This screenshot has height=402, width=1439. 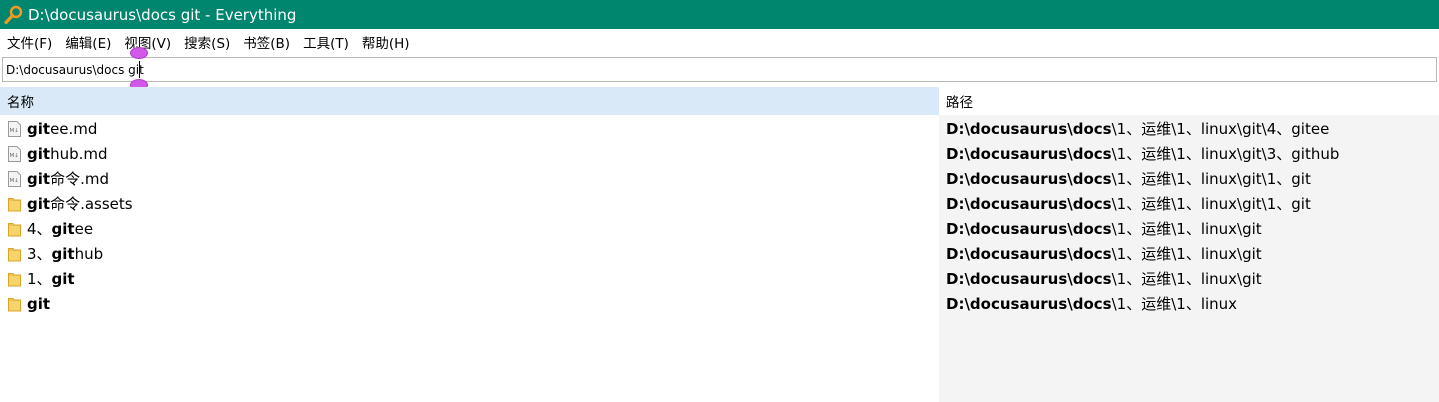 I want to click on table-row: M↓ github.md, so click(x=469, y=153).